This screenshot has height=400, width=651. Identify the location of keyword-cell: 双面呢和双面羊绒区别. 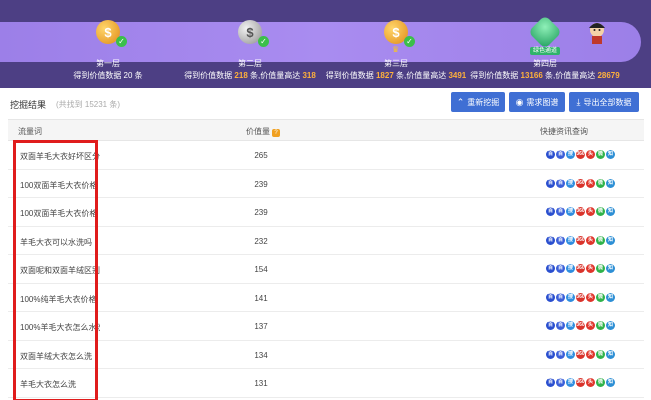
(60, 270).